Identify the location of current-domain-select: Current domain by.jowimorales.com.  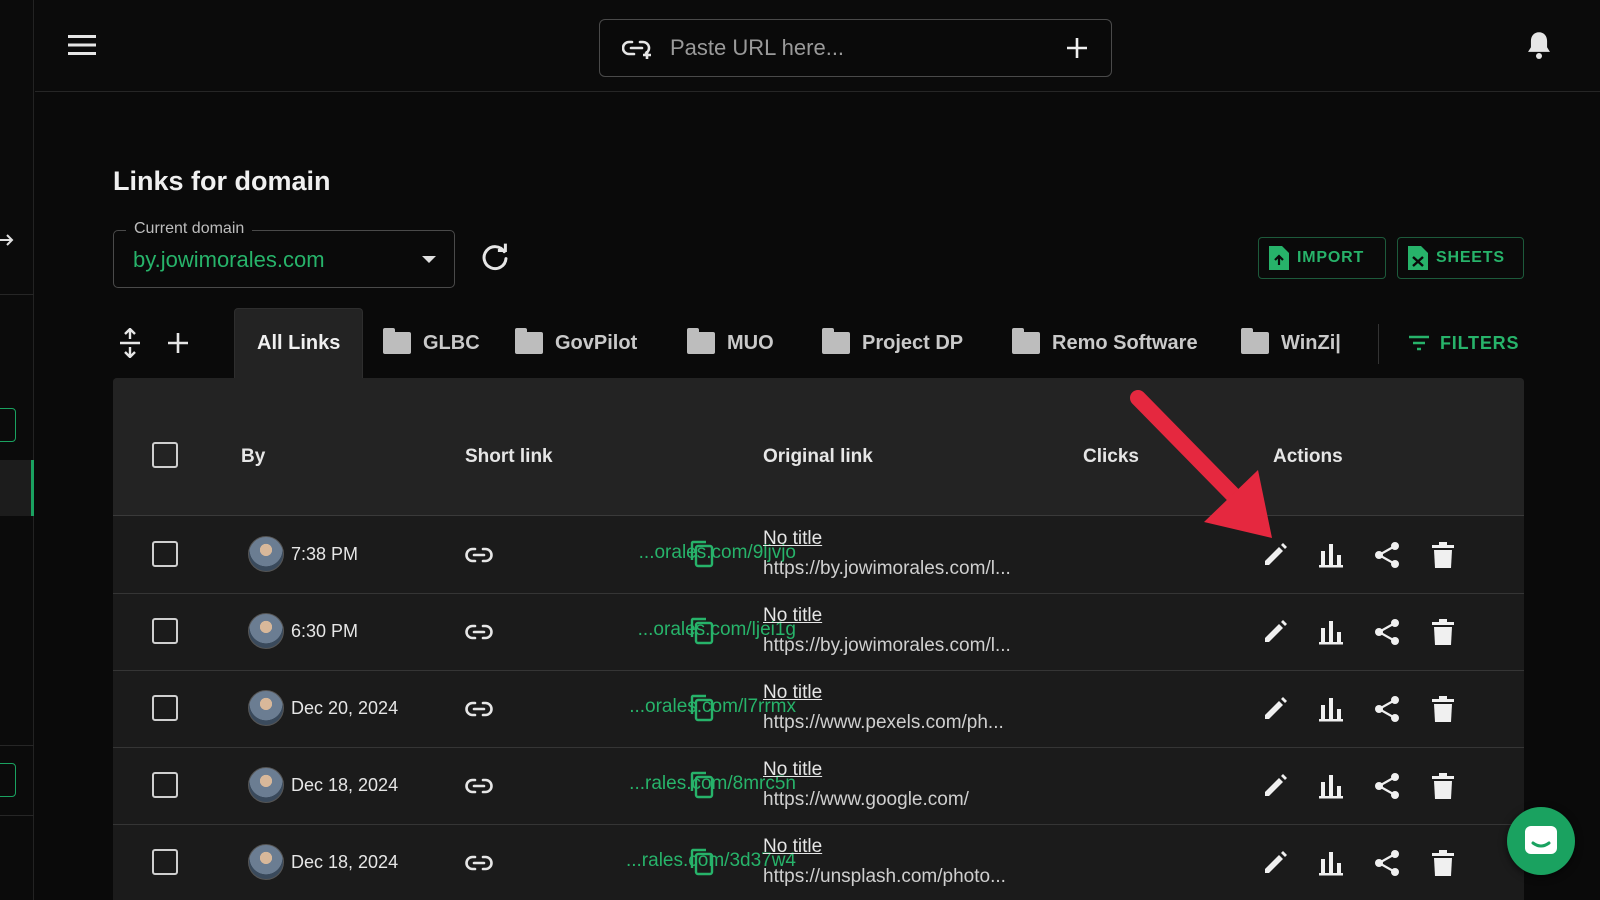
(284, 254).